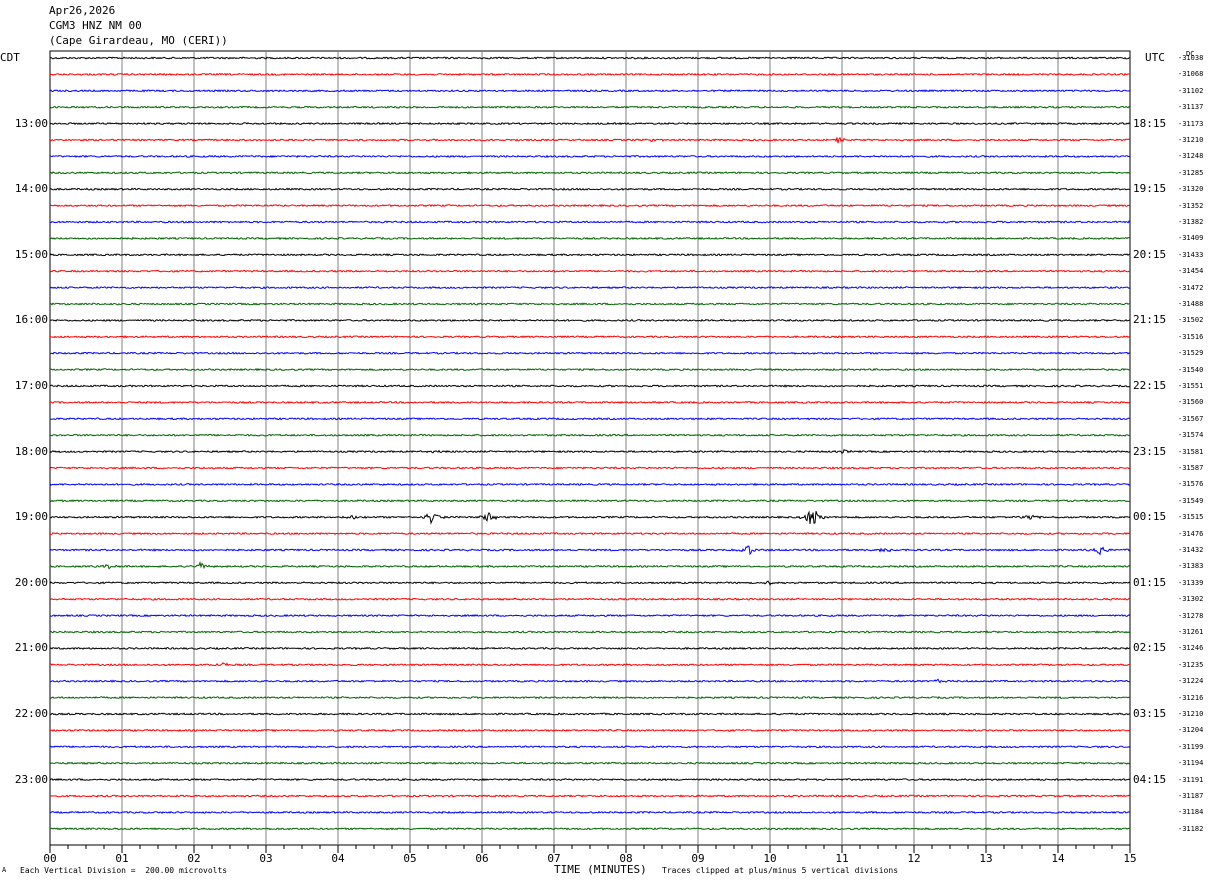  I want to click on dc-offset-label: -31278, so click(1191, 615).